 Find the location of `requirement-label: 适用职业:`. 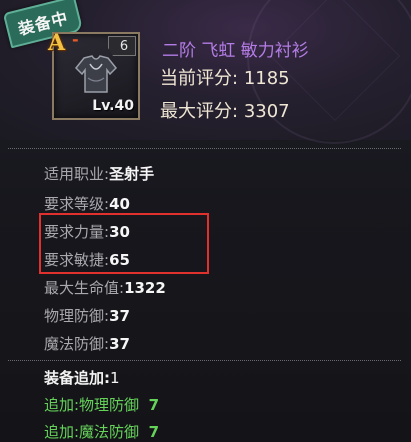

requirement-label: 适用职业: is located at coordinates (77, 174).